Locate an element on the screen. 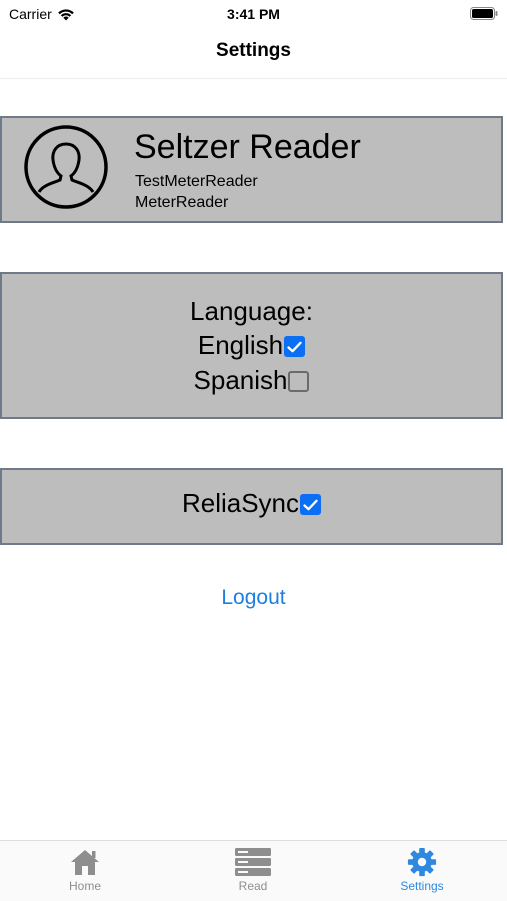 This screenshot has height=901, width=507. profile-username: TestMeterReader is located at coordinates (196, 181).